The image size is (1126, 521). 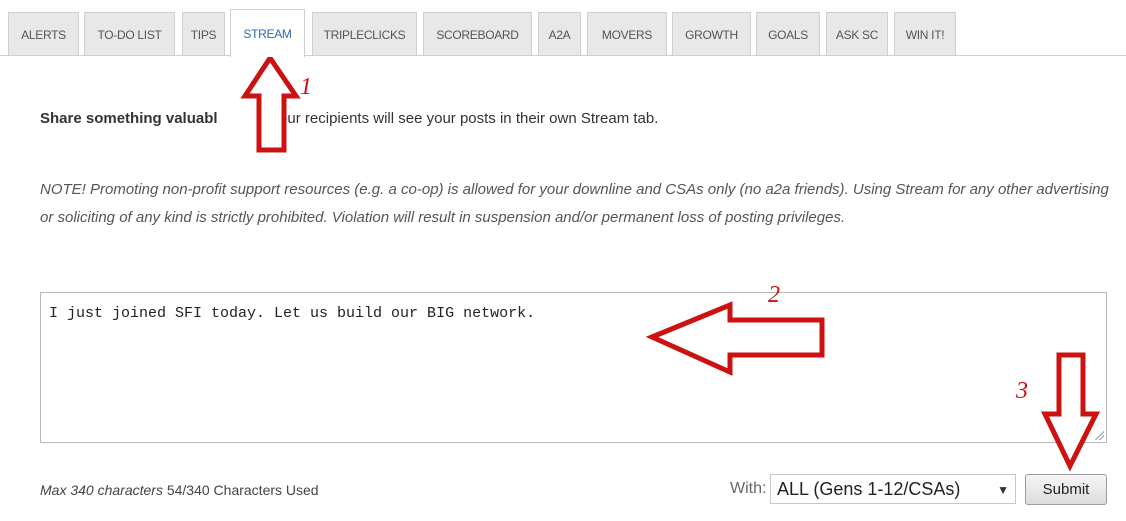 I want to click on characters-used-label: 54/340 Characters Used, so click(x=242, y=490).